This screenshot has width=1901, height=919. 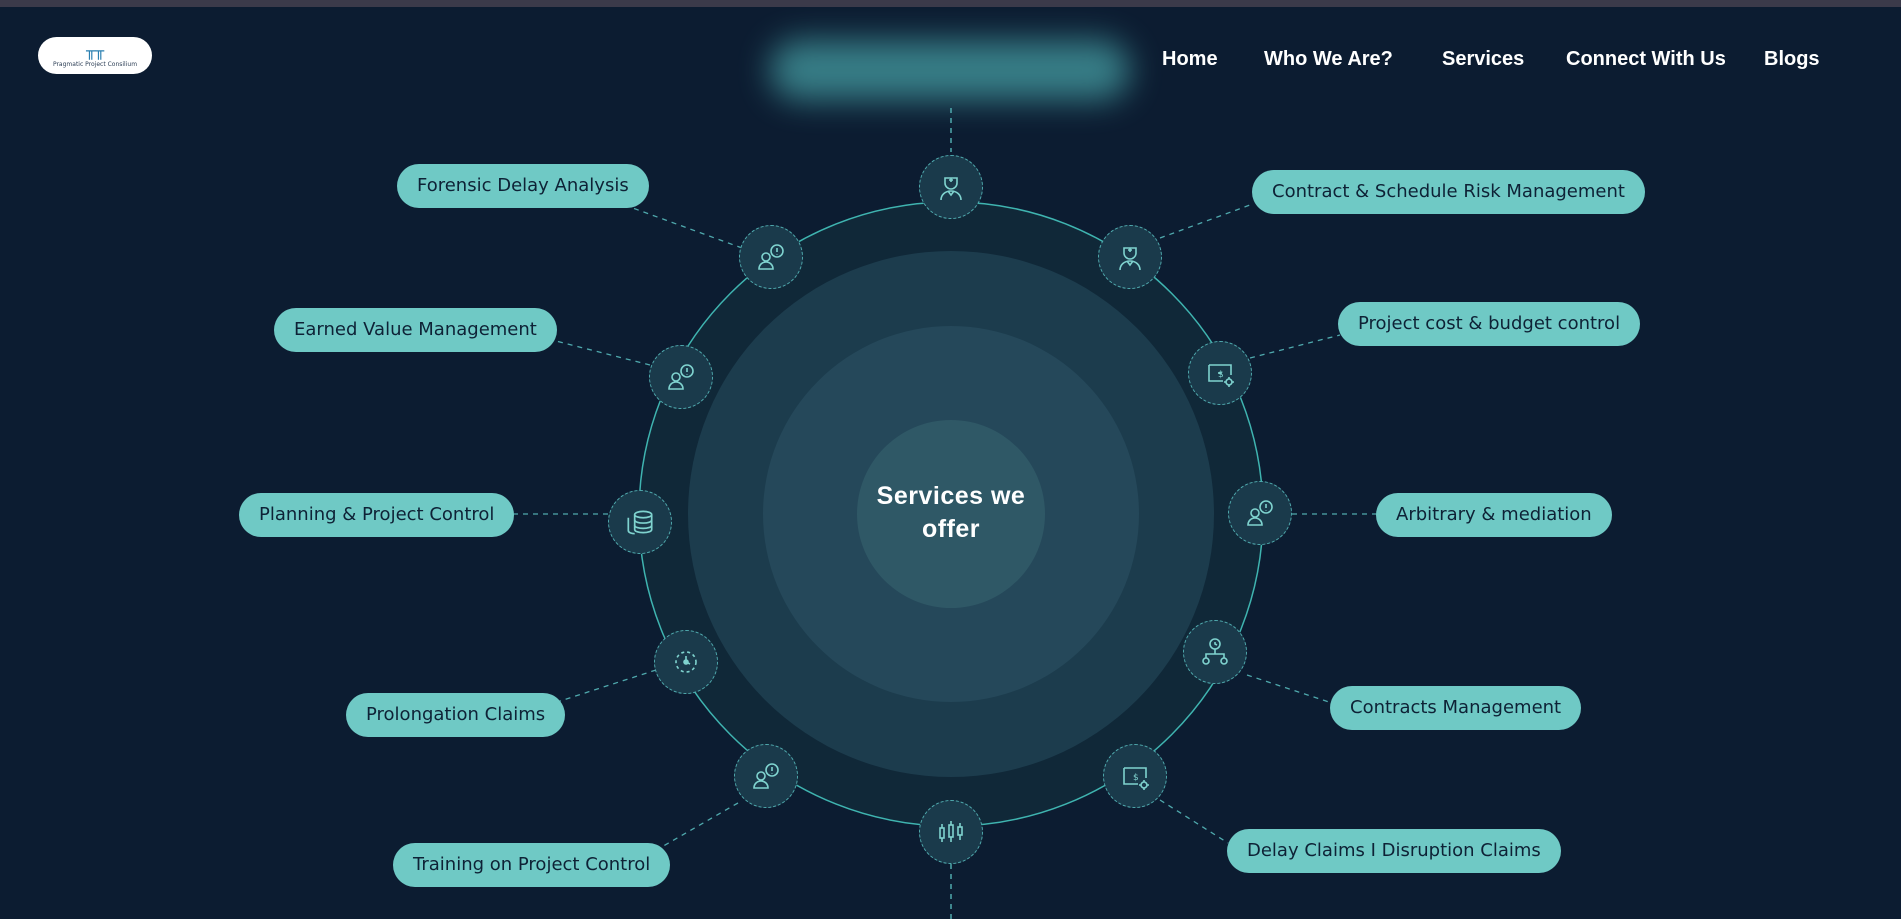 What do you see at coordinates (951, 832) in the screenshot?
I see `candlestick-chart-icon` at bounding box center [951, 832].